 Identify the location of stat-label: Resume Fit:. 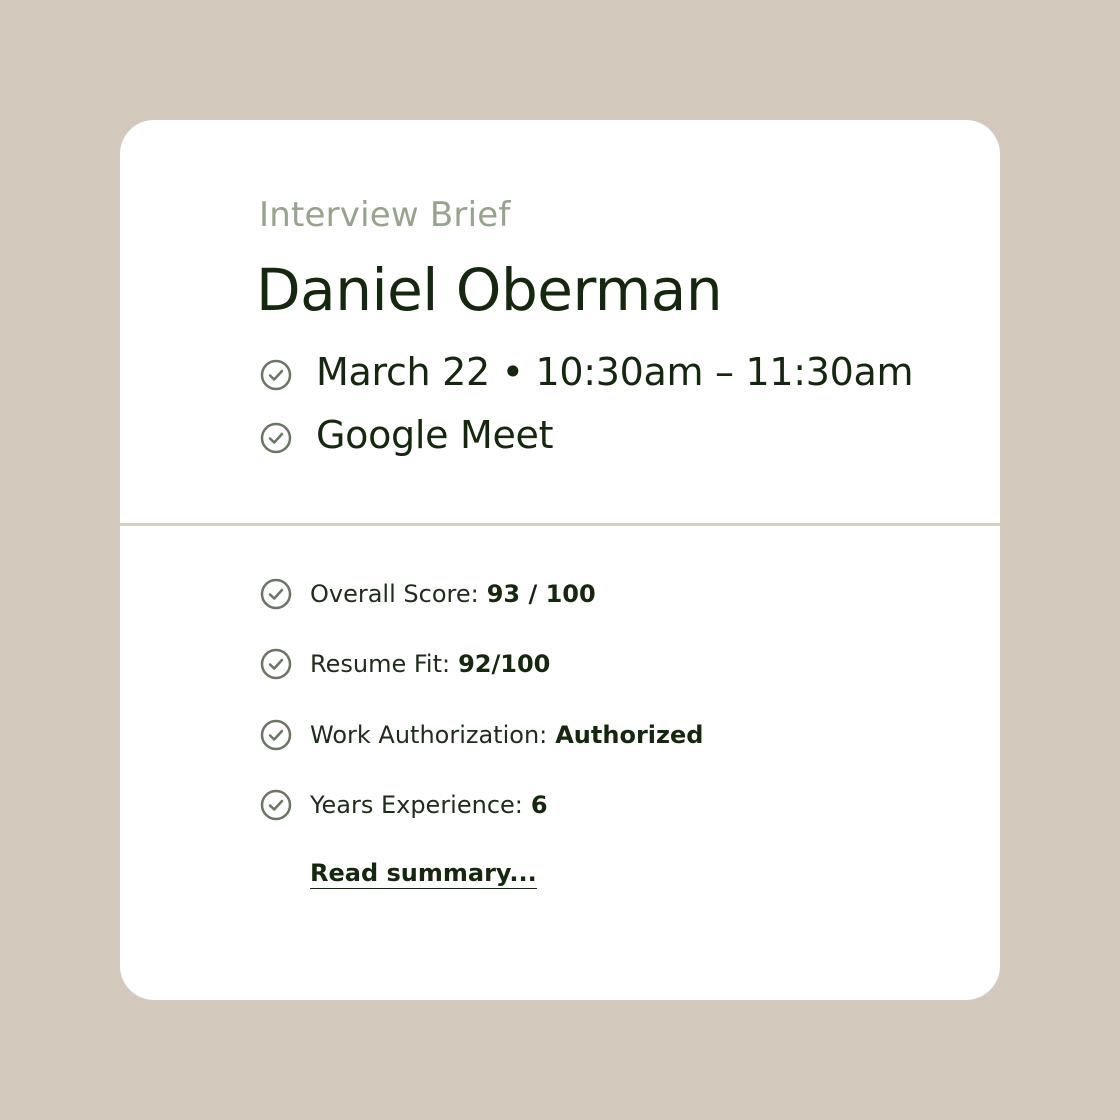
(380, 664).